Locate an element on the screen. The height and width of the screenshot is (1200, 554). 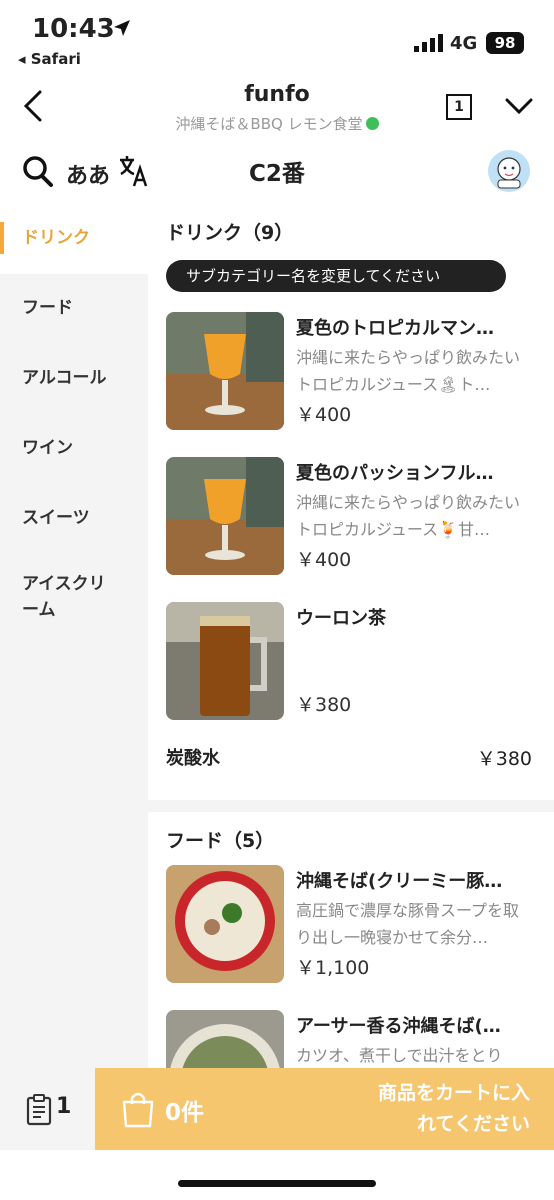
cellular-signal-icon is located at coordinates (428, 43).